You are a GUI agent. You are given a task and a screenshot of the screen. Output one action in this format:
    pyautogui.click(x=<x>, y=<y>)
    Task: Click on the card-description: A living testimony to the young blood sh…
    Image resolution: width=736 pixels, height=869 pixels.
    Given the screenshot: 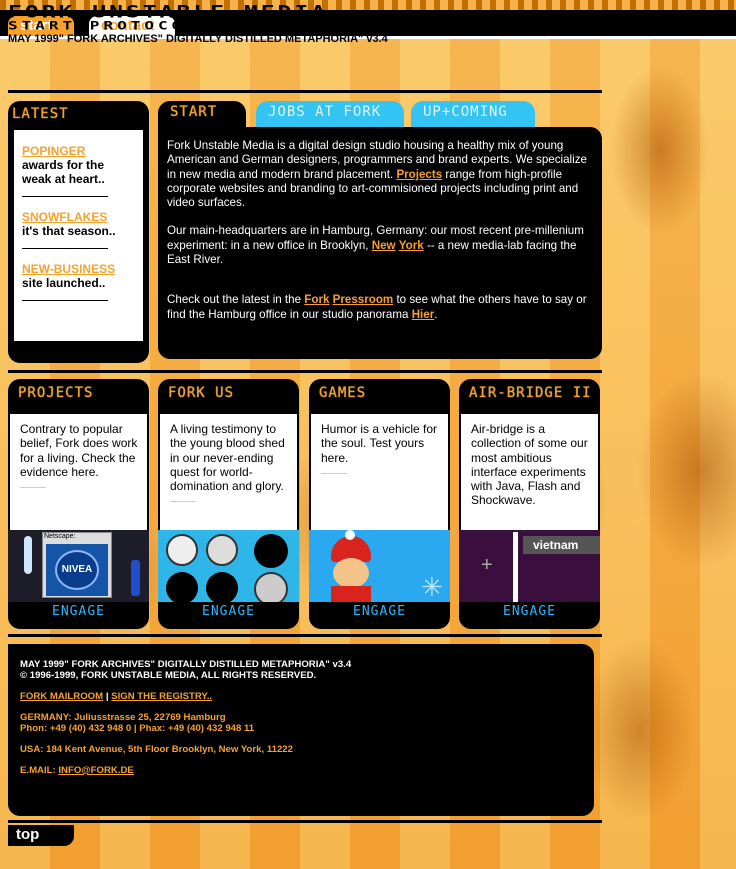 What is the action you would take?
    pyautogui.click(x=227, y=458)
    